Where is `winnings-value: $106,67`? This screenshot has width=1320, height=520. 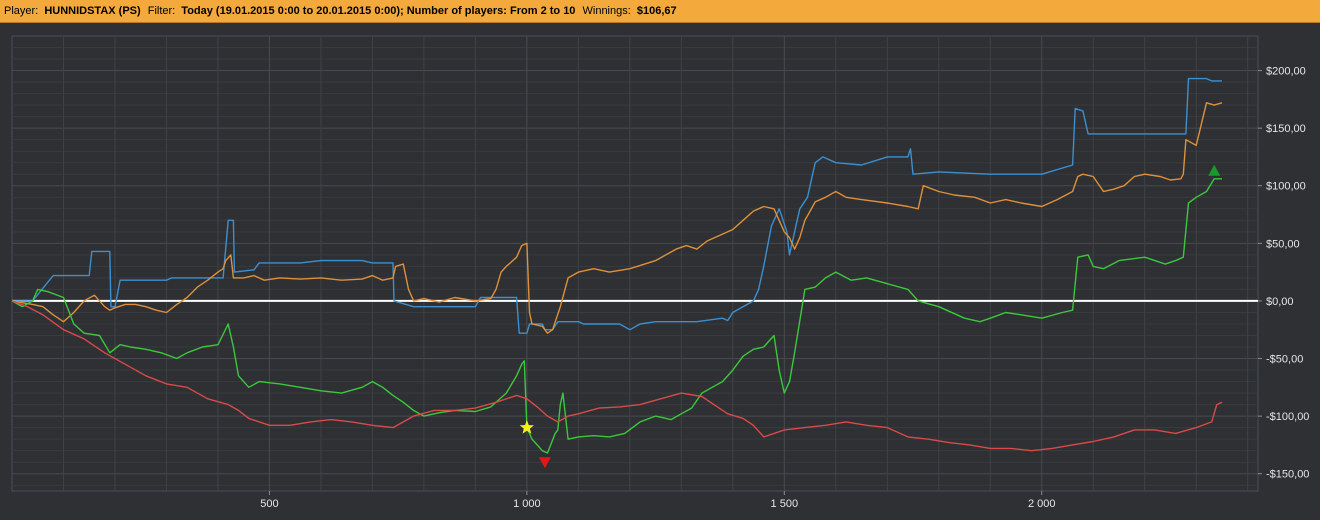
winnings-value: $106,67 is located at coordinates (656, 11).